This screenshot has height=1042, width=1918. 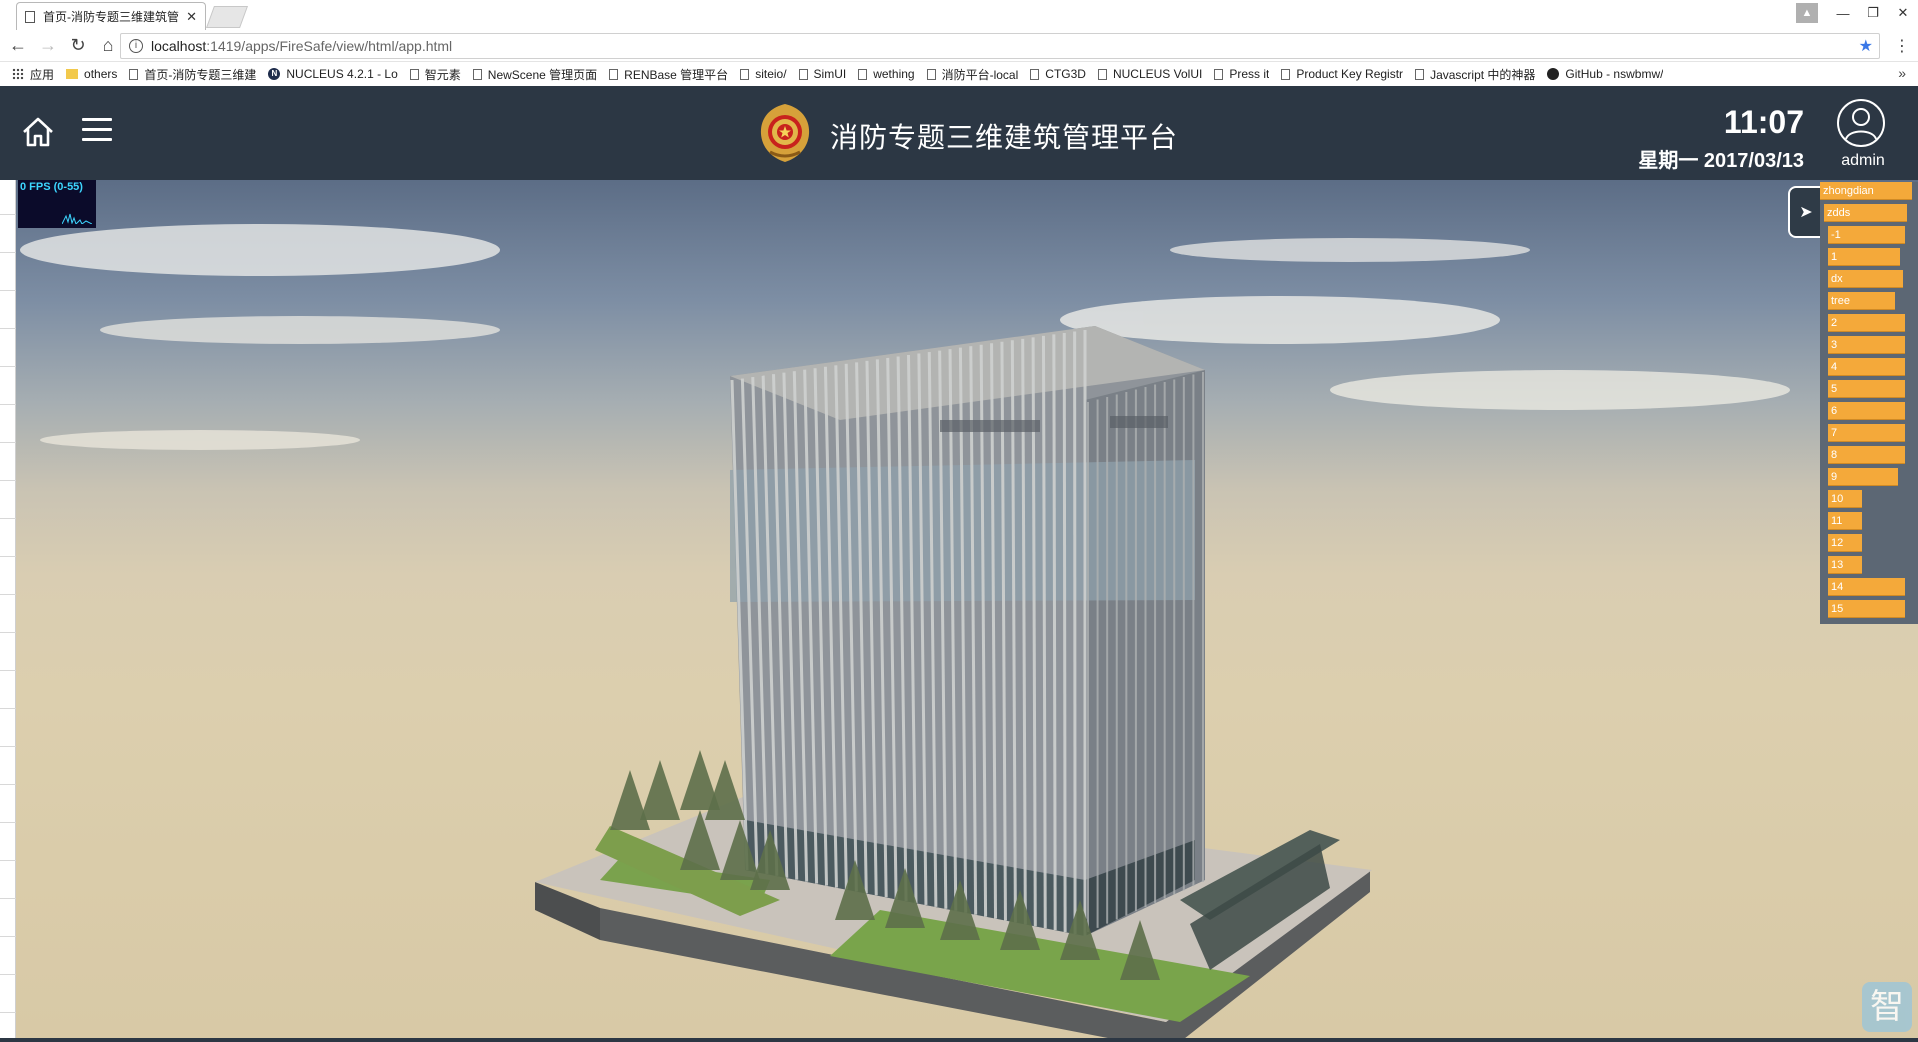 I want to click on floor-item-15: 15, so click(x=1866, y=609).